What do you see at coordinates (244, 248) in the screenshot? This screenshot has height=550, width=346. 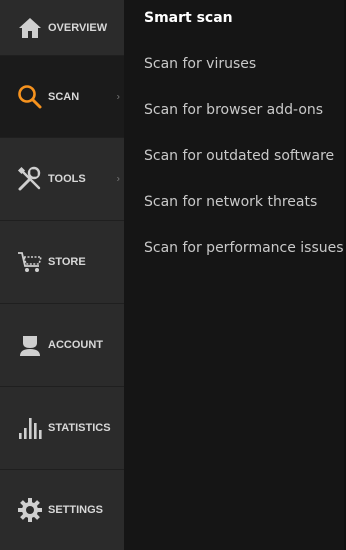 I see `scan-performance-issues-item: Scan for performance issues` at bounding box center [244, 248].